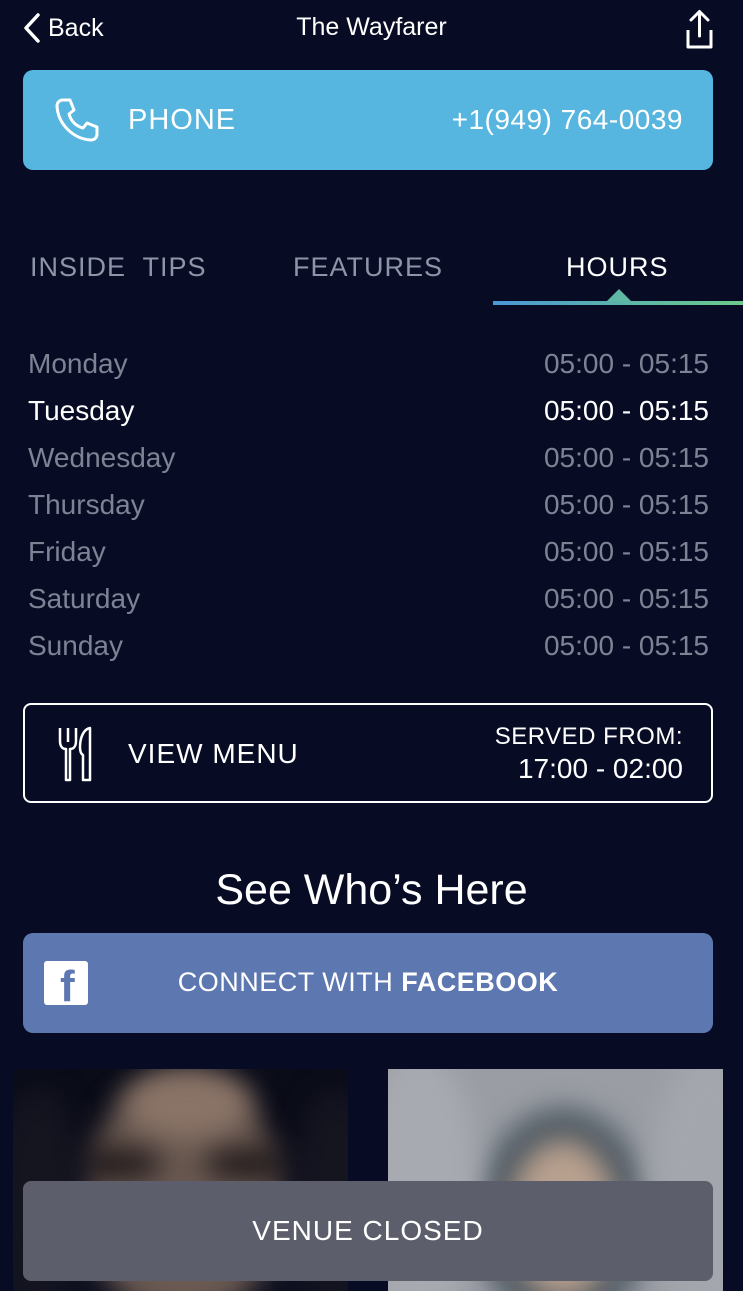 This screenshot has width=743, height=1291. I want to click on day-label: Saturday, so click(84, 598).